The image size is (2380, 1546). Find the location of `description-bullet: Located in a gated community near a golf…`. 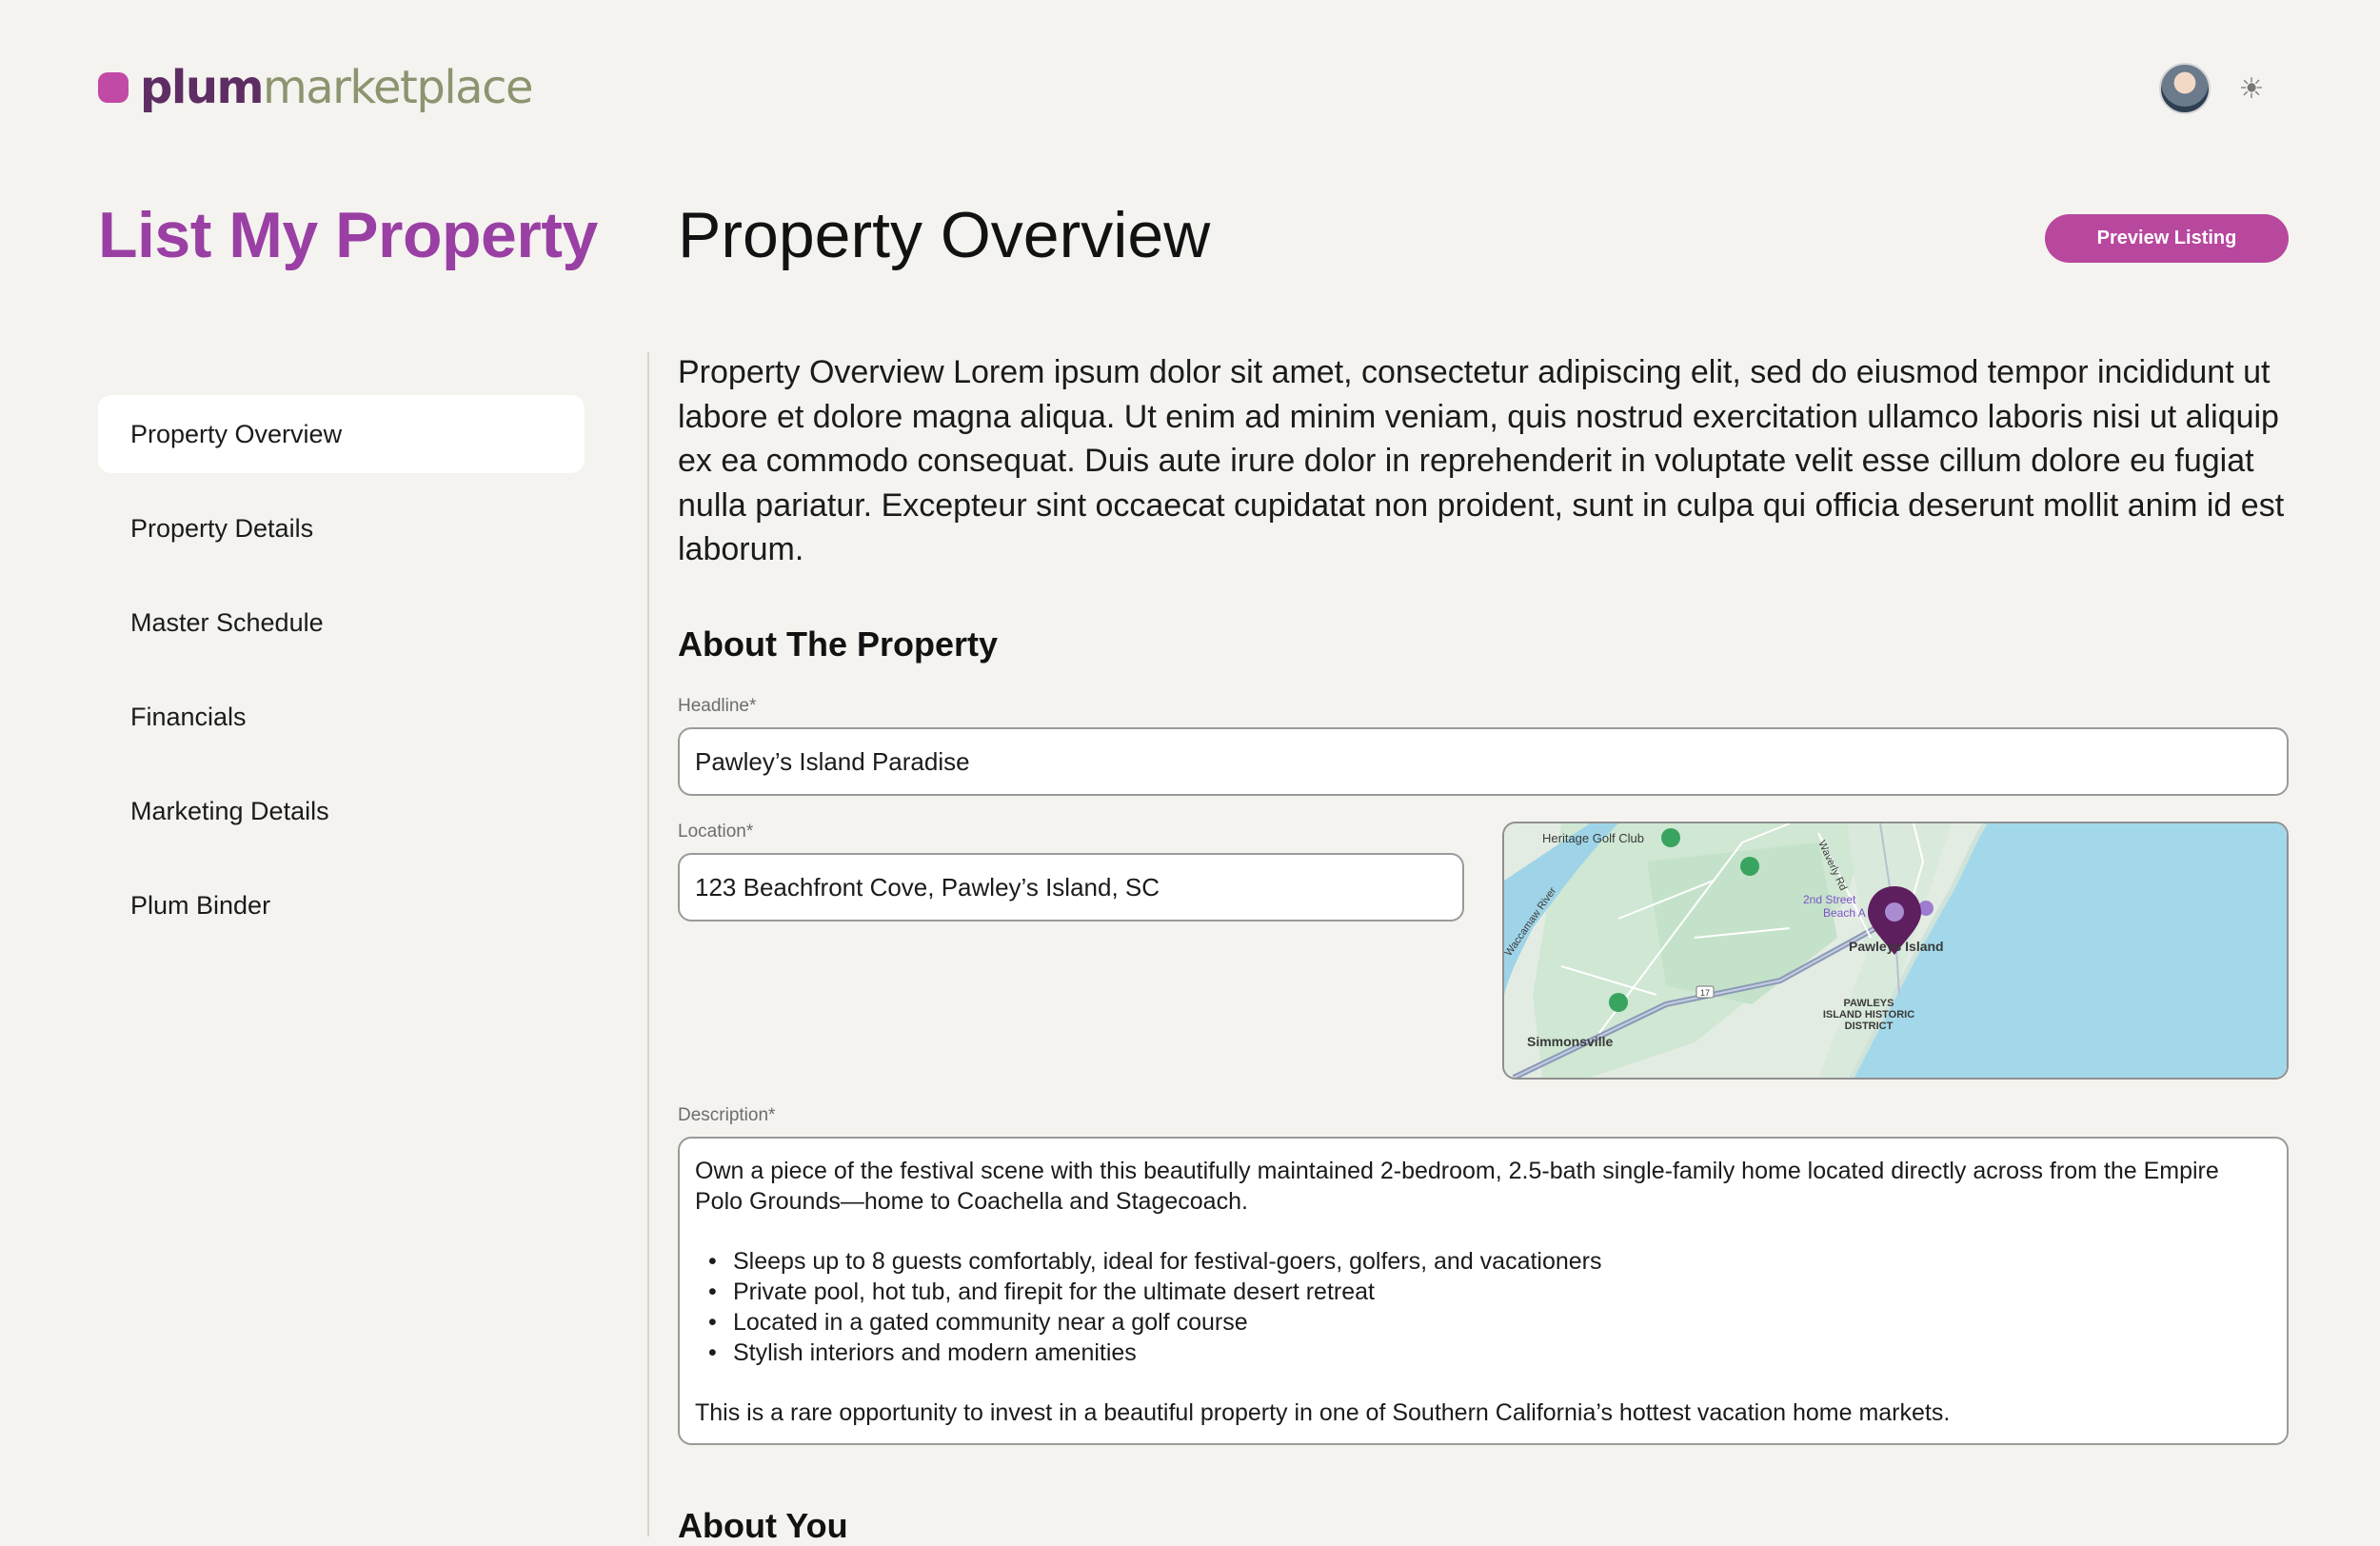

description-bullet: Located in a gated community near a golf… is located at coordinates (1483, 1323).